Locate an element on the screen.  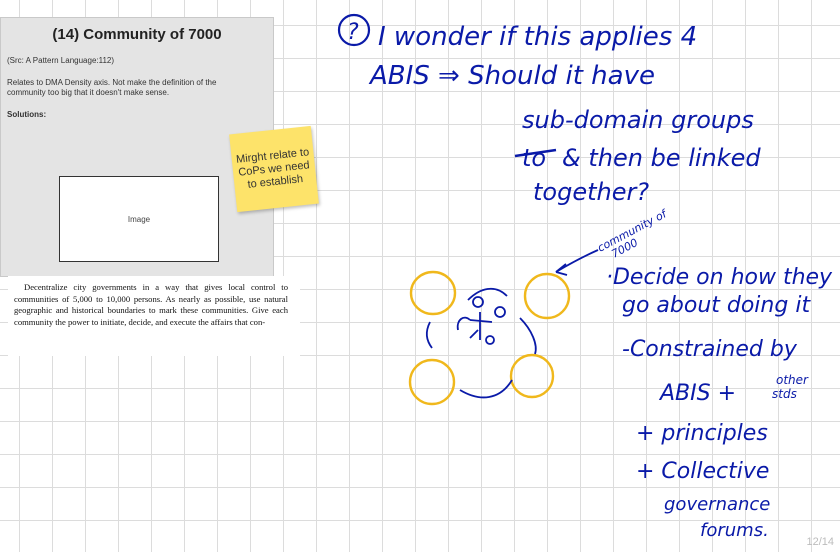
community-circle-bottom-right is located at coordinates (532, 376).